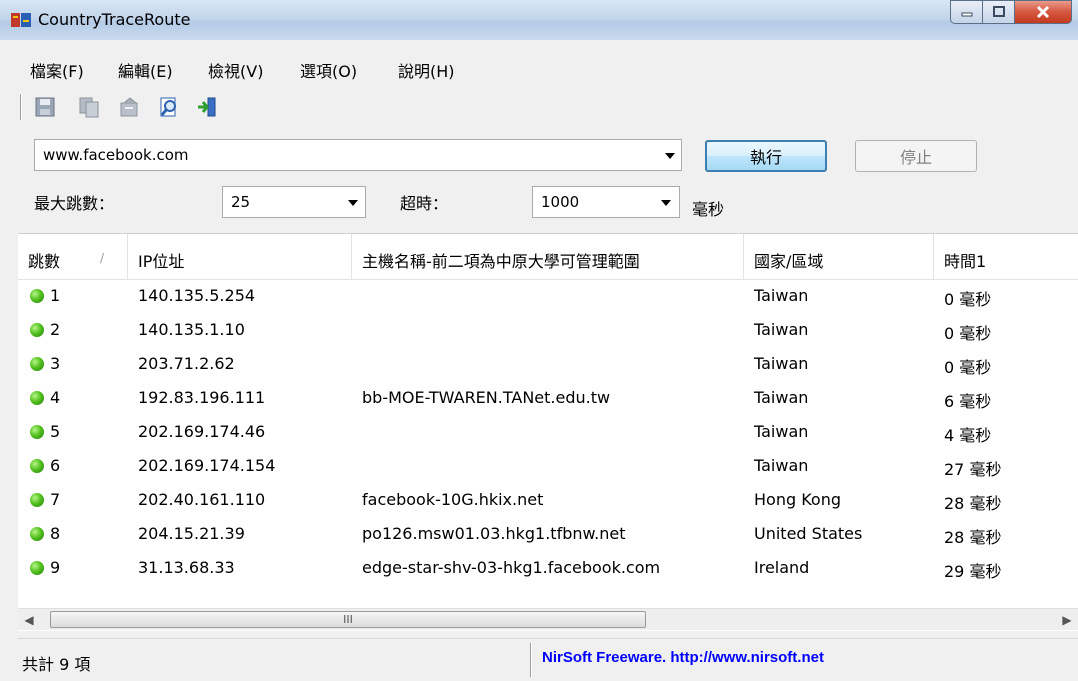 This screenshot has height=681, width=1078. I want to click on cell-time1: 29 毫秒, so click(973, 571).